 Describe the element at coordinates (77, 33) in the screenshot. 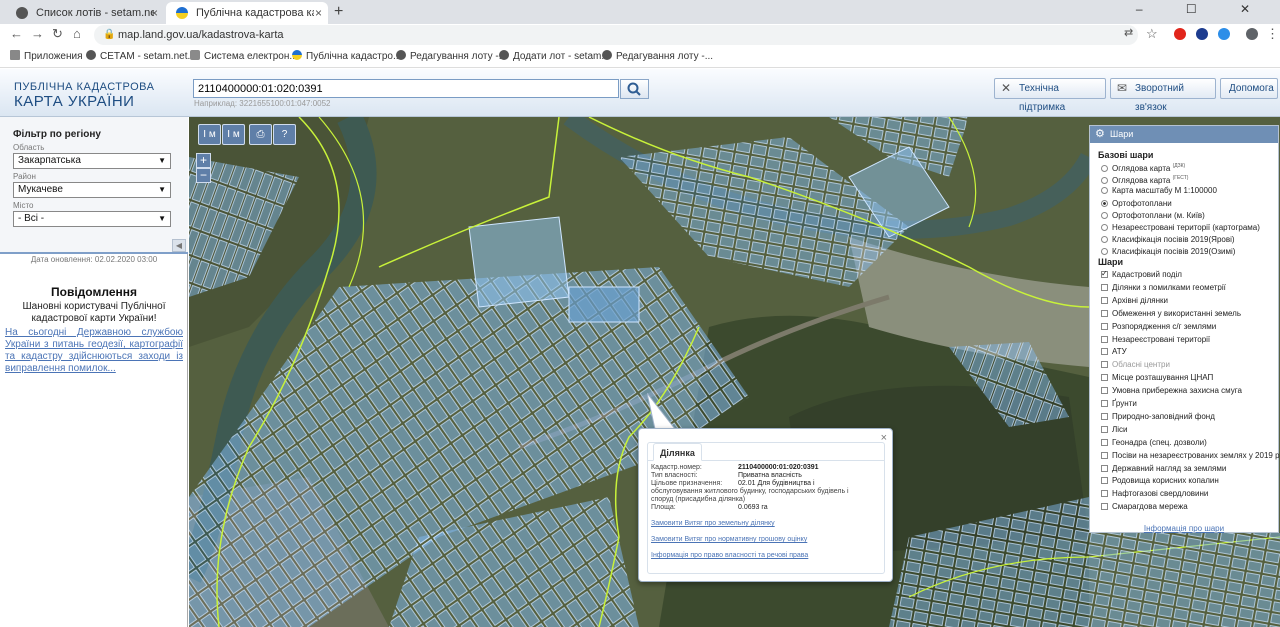

I see `home-icon: ⌂` at that location.